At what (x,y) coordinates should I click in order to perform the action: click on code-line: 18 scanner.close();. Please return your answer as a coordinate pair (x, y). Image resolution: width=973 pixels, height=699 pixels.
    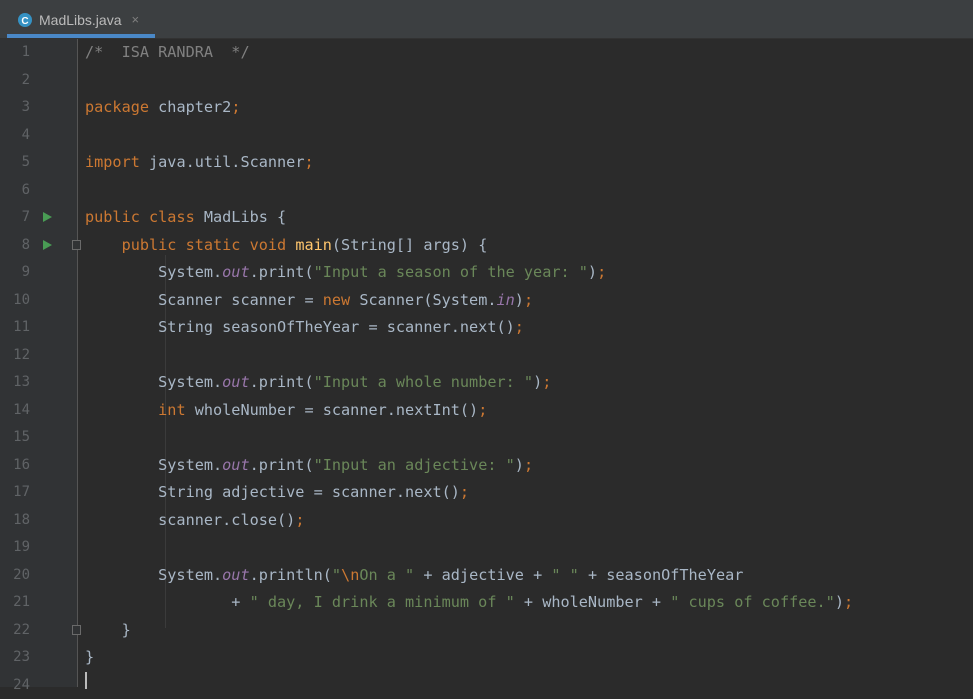
    Looking at the image, I should click on (486, 520).